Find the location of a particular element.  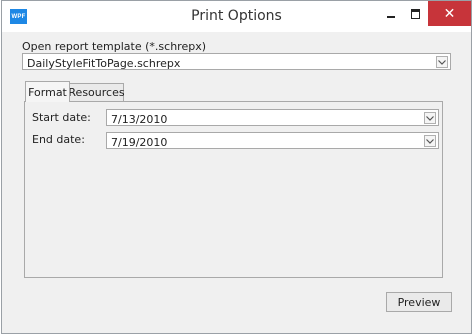

end-date-value: 7/19/2010 is located at coordinates (139, 142).